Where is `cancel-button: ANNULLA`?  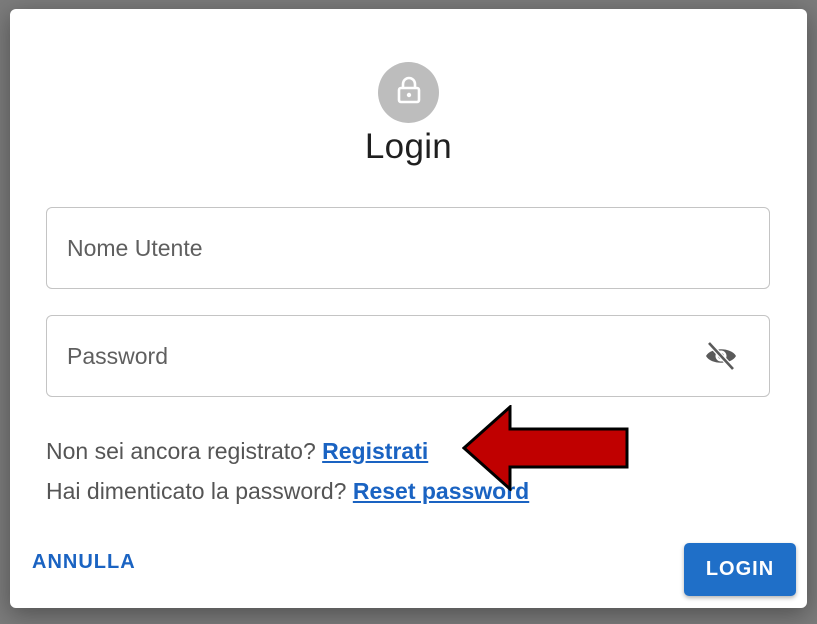 cancel-button: ANNULLA is located at coordinates (84, 562).